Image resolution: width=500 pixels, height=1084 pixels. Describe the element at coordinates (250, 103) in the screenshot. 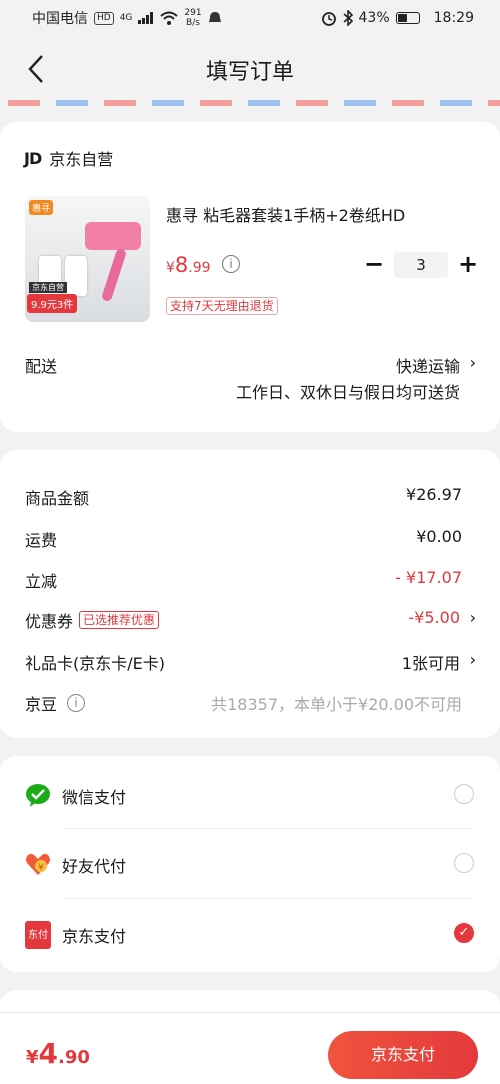

I see `airmail-border` at that location.